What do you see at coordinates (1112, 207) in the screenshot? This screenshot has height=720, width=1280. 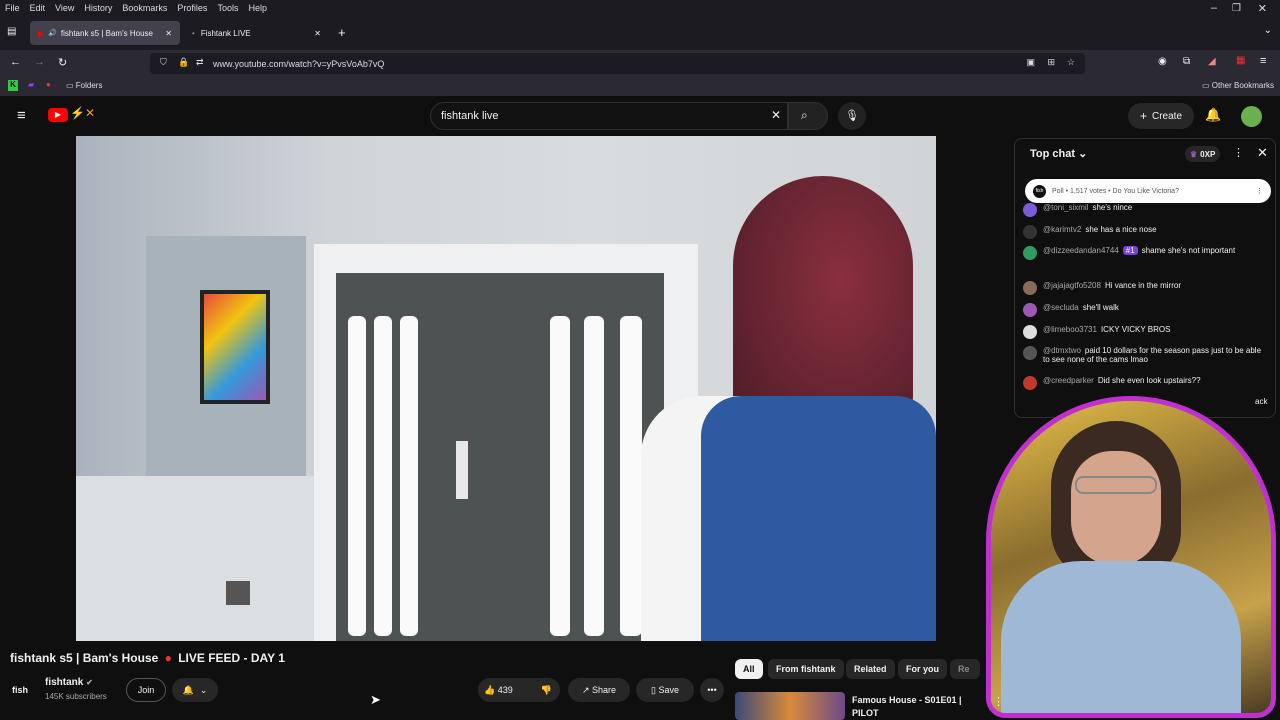 I see `chat-text: she's nince` at bounding box center [1112, 207].